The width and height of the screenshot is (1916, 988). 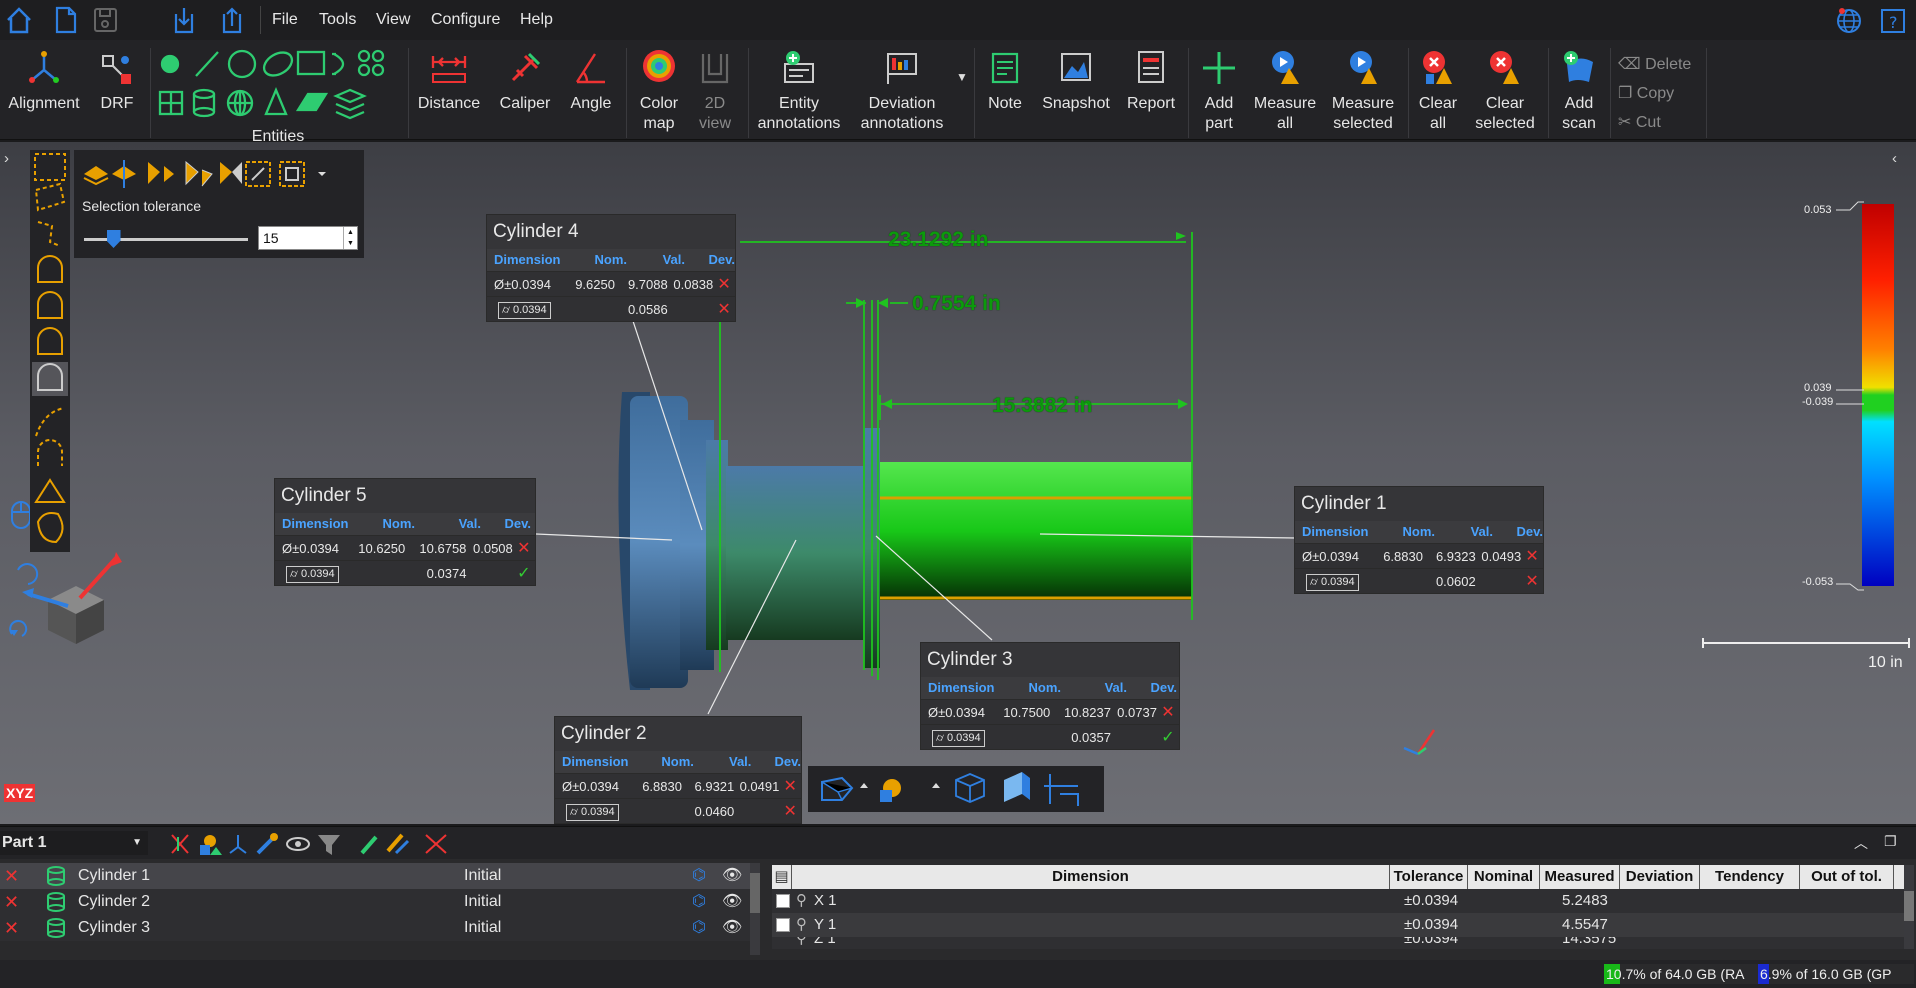 I want to click on card-title: Cylinder 4, so click(x=611, y=232).